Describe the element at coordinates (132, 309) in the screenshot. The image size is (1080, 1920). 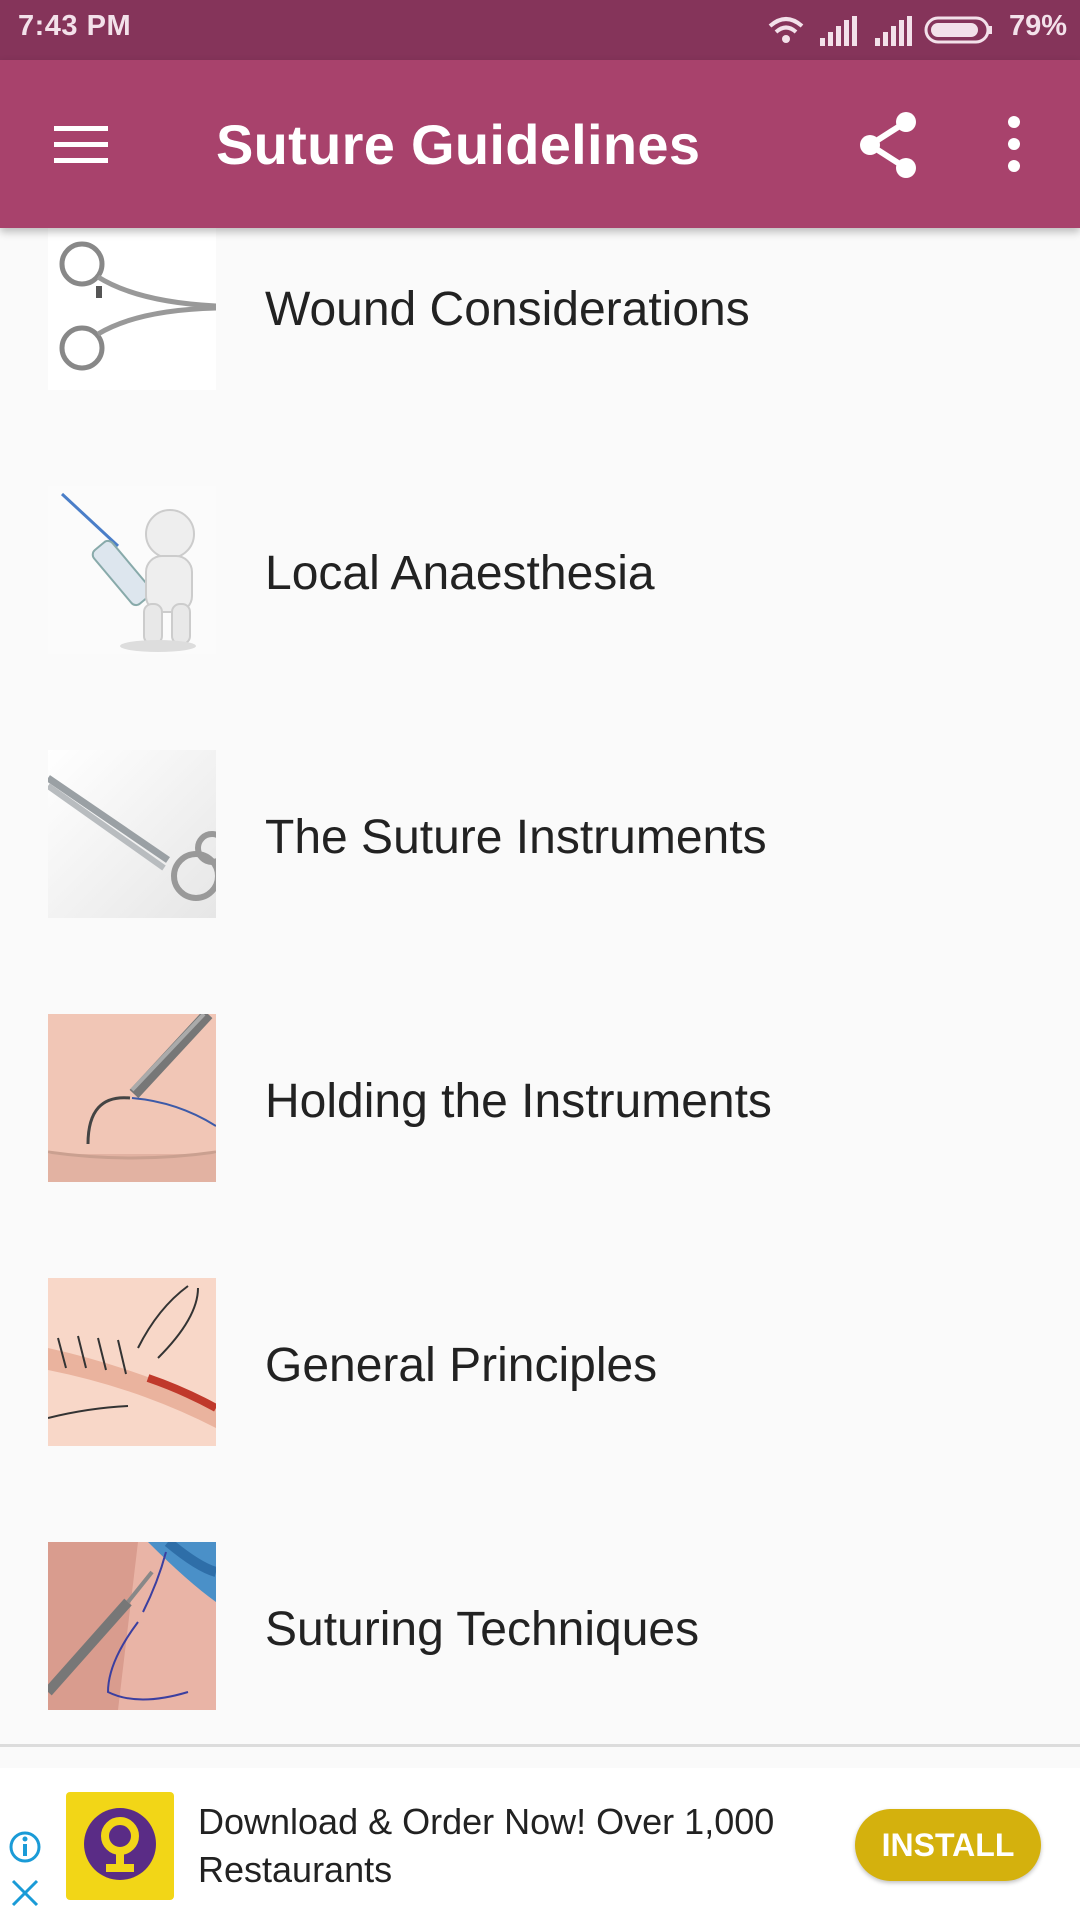
I see `forceps-image` at that location.